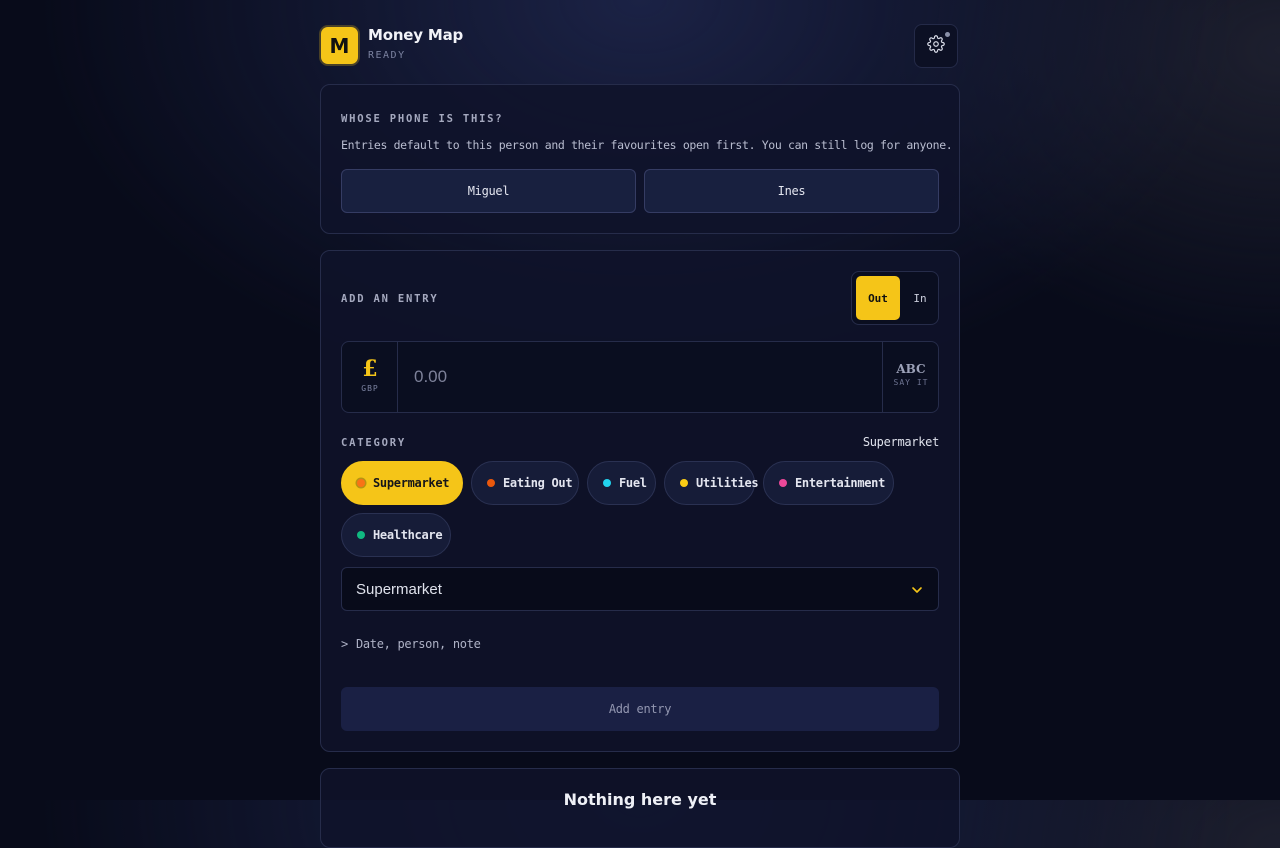 This screenshot has width=1280, height=848. I want to click on category-chip-supermarket: Supermarket, so click(402, 483).